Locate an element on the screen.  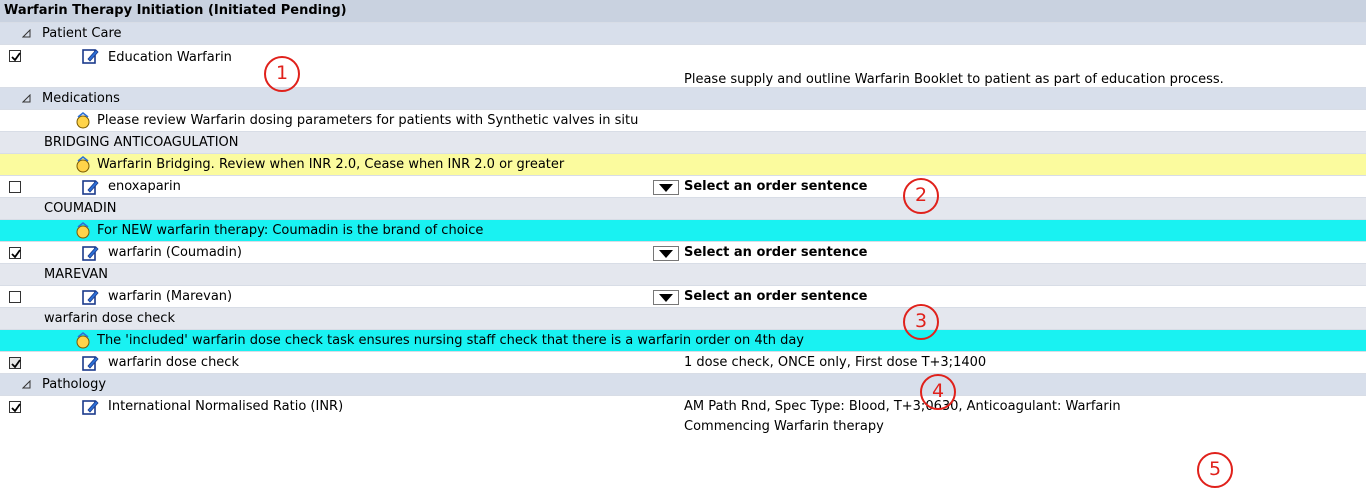
order-label: enoxaparin is located at coordinates (144, 186).